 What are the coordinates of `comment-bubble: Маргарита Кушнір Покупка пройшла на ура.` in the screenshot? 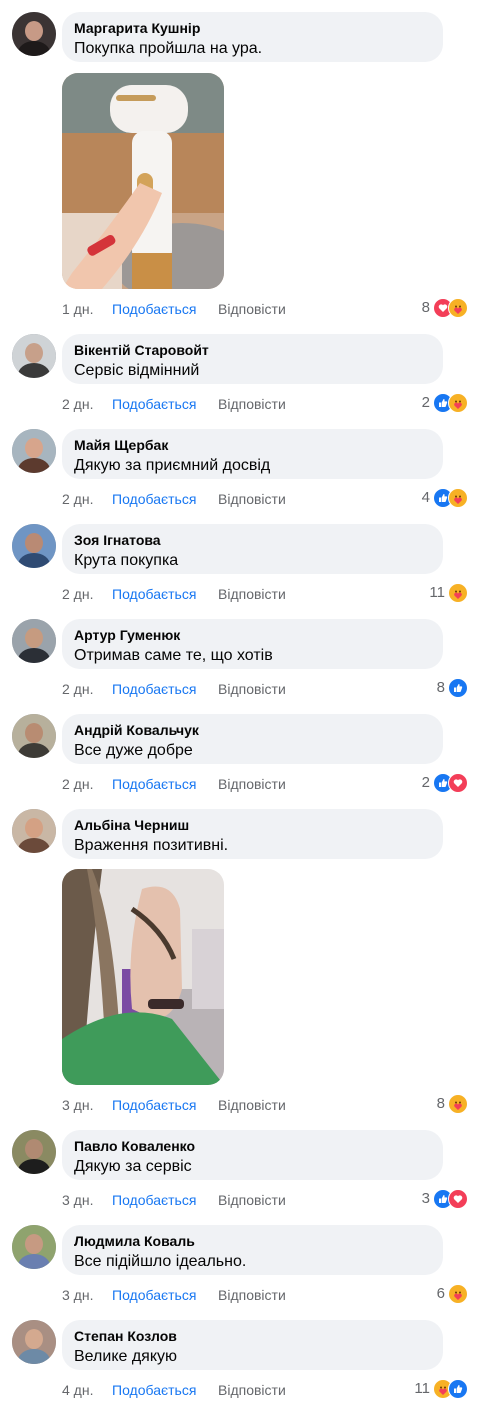 It's located at (252, 37).